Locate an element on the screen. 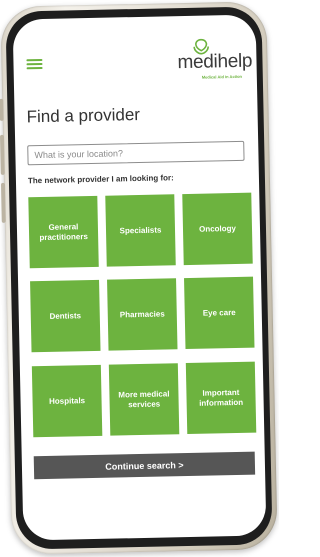 This screenshot has height=557, width=320. tile-more-medical-services: More medical services is located at coordinates (144, 399).